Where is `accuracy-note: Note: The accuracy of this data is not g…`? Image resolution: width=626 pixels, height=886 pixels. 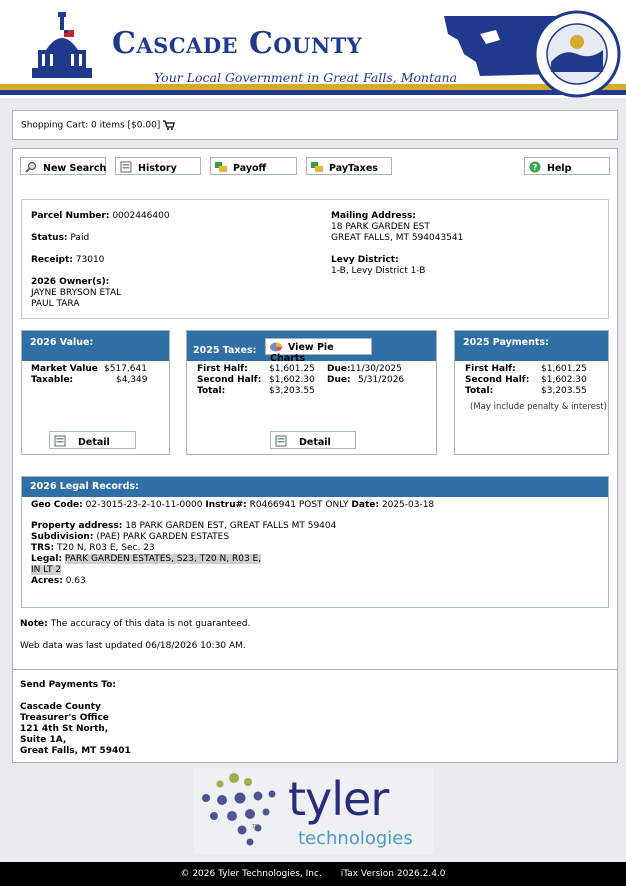
accuracy-note: Note: The accuracy of this data is not g… is located at coordinates (135, 624).